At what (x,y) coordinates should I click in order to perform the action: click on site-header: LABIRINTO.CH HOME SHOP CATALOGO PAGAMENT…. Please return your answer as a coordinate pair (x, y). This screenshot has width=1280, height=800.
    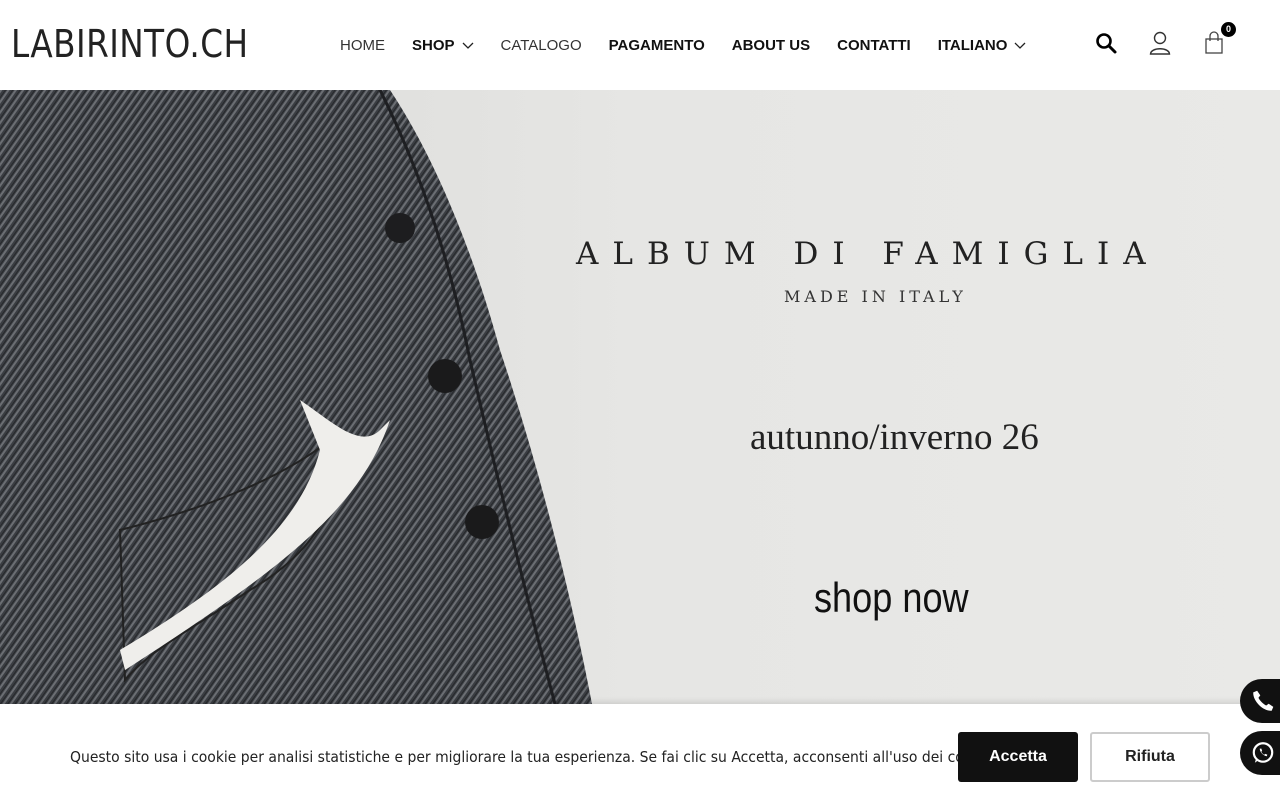
    Looking at the image, I should click on (640, 45).